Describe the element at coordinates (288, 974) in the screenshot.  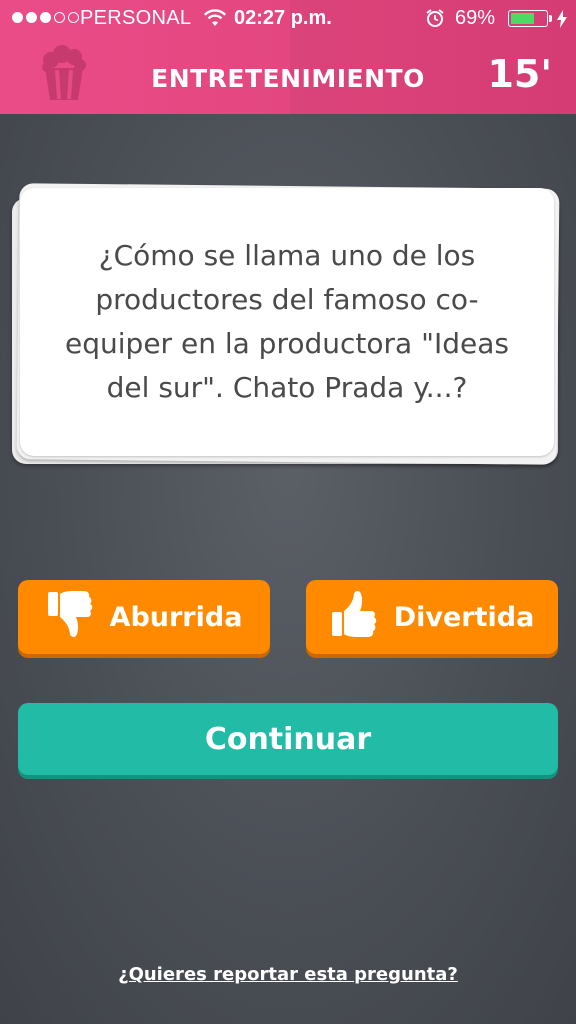
I see `report-question-link: ¿Quieres reportar esta pregunta?` at that location.